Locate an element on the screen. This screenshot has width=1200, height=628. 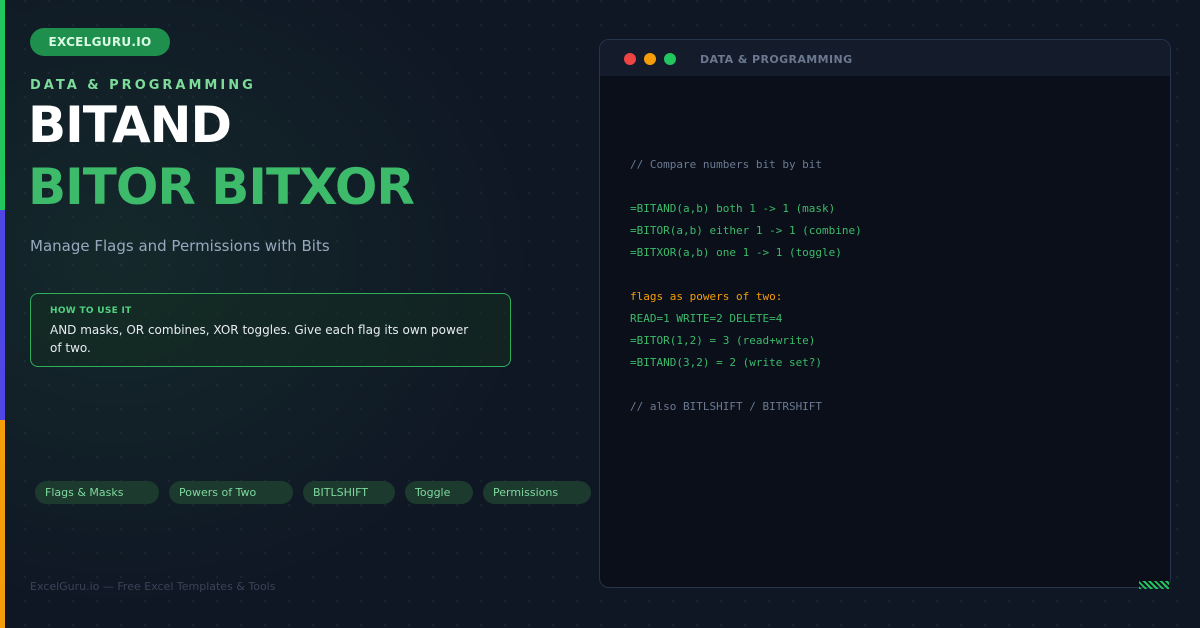
tag-permissions: Permissions is located at coordinates (537, 492).